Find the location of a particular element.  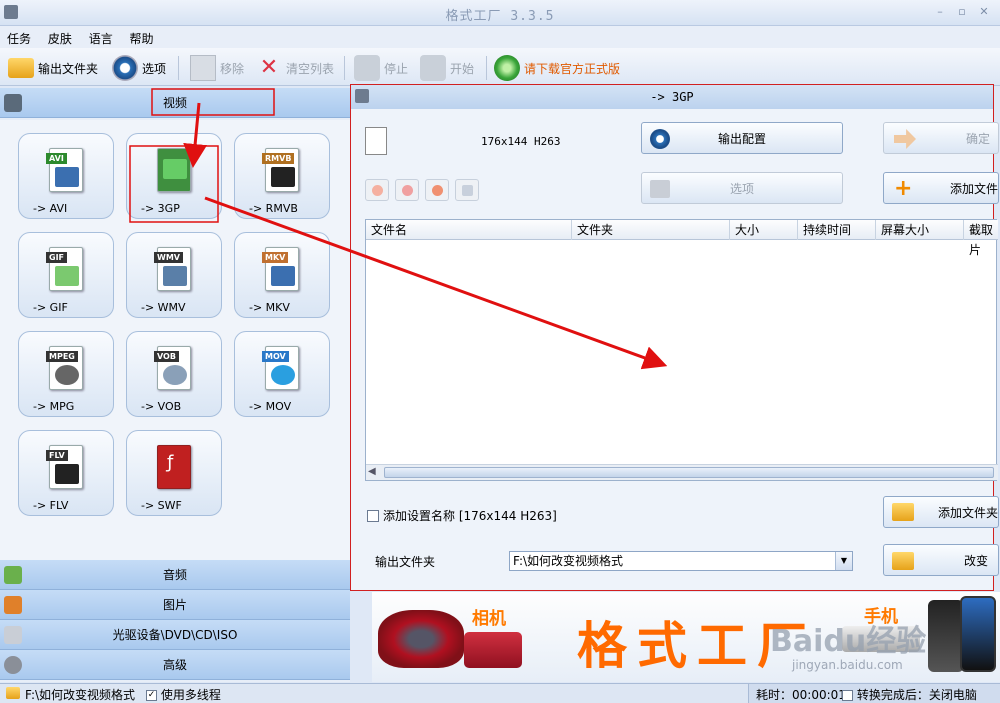

dialog-icon is located at coordinates (362, 96).